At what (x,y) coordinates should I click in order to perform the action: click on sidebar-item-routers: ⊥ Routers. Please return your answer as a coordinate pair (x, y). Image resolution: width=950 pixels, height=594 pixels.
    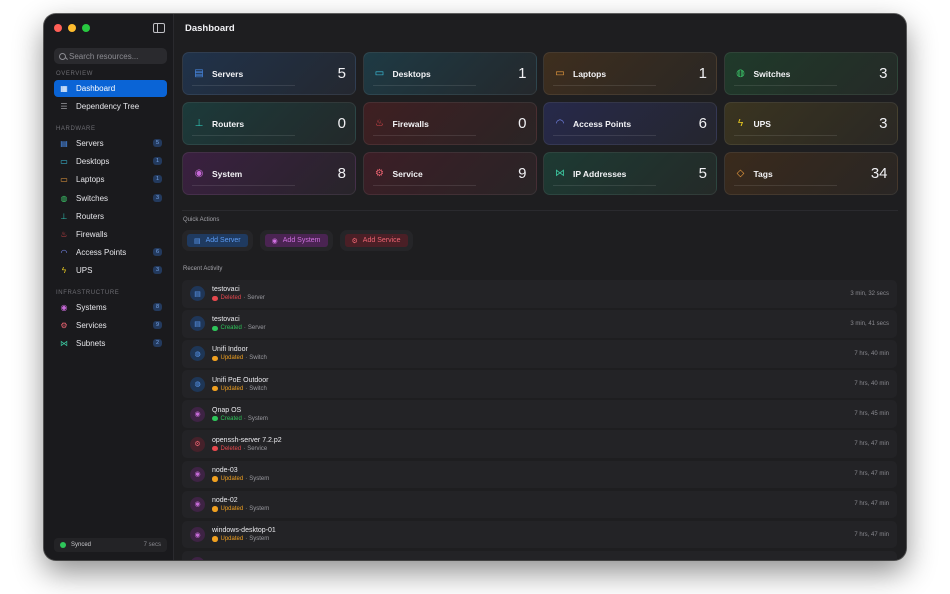
    Looking at the image, I should click on (110, 216).